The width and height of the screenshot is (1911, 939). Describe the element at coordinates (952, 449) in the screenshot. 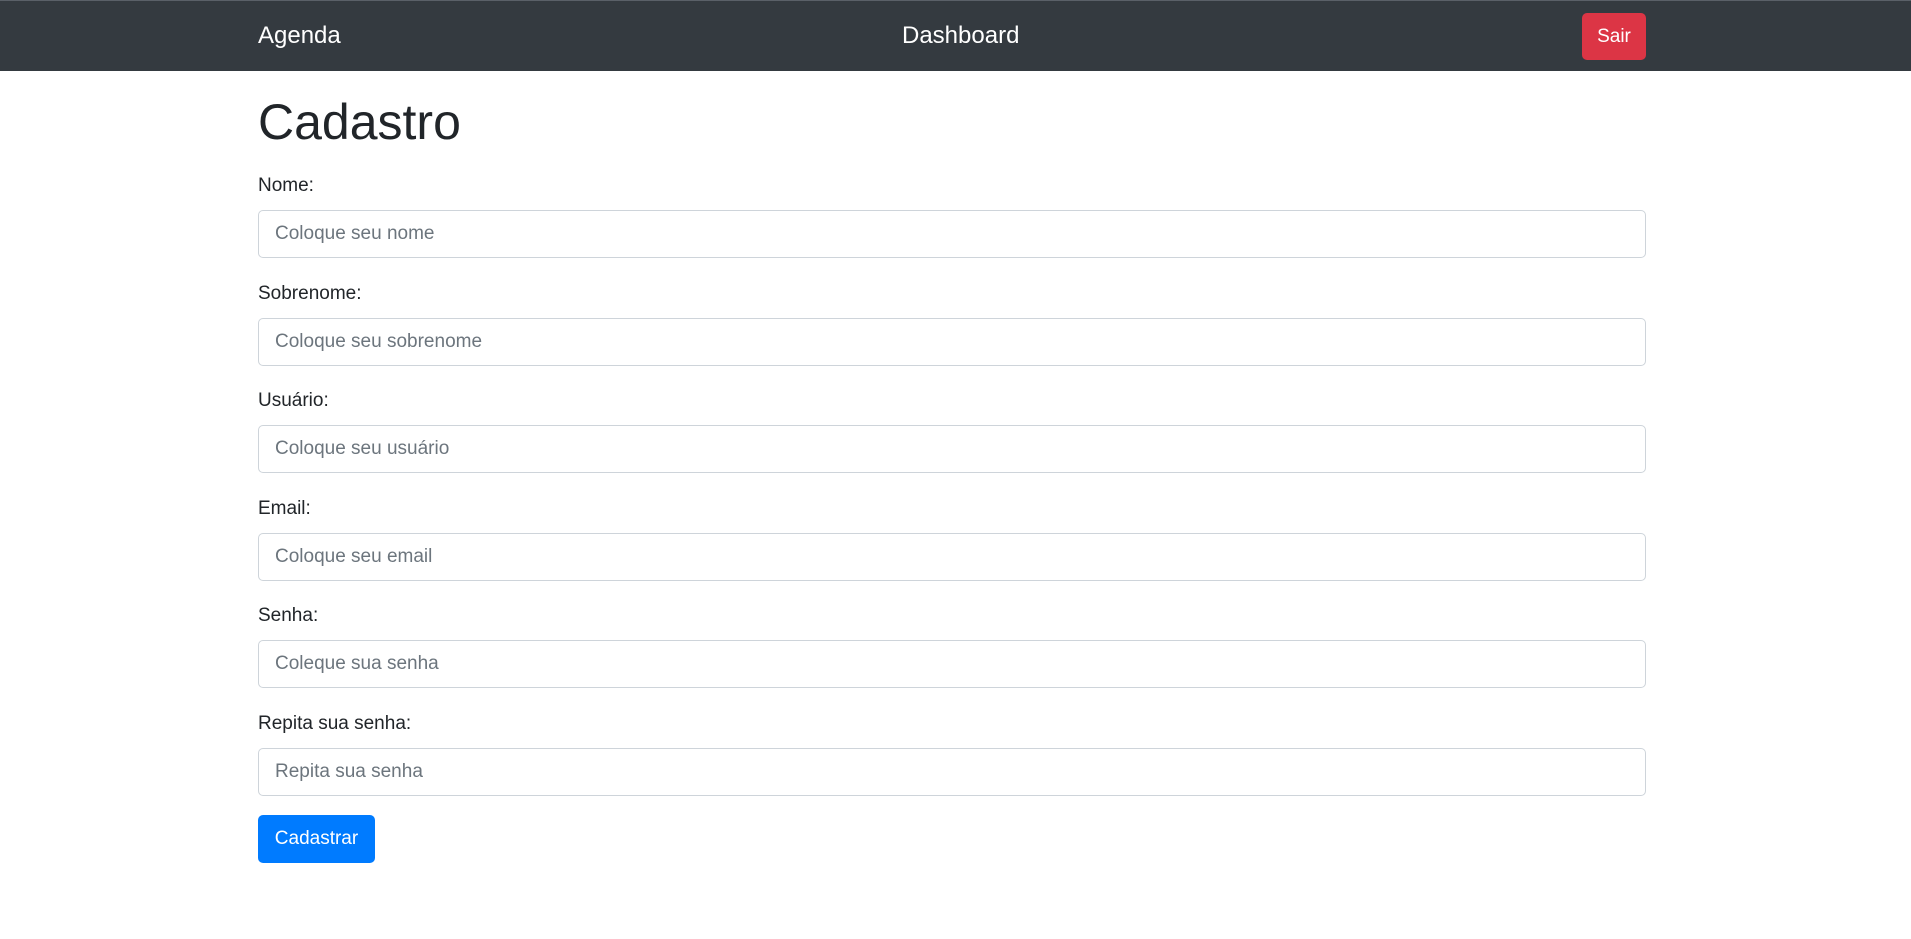

I see `usuario-input` at that location.